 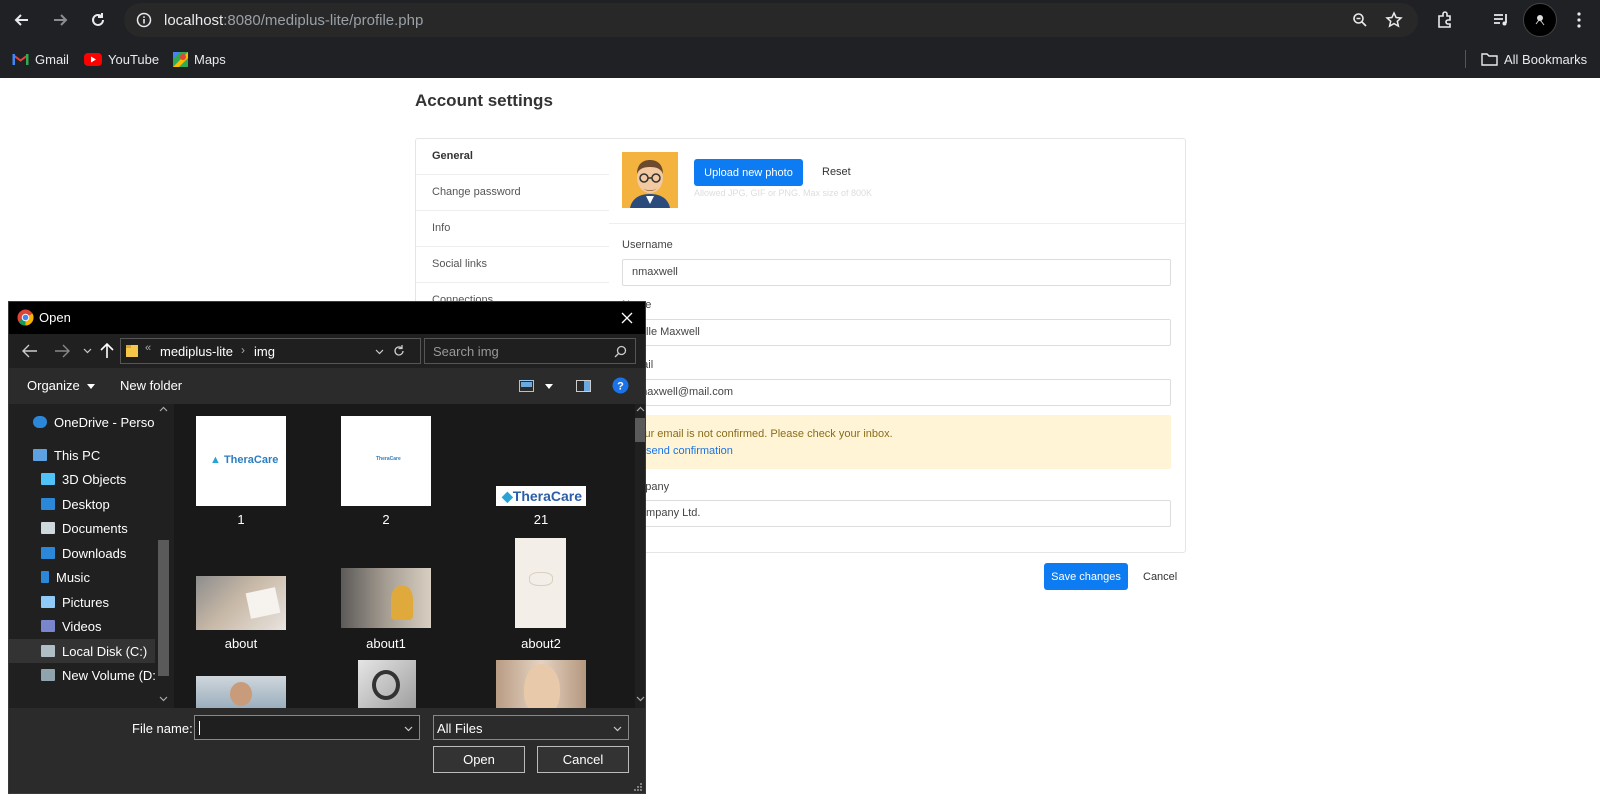 I want to click on bookmark-maps: Maps, so click(x=199, y=59).